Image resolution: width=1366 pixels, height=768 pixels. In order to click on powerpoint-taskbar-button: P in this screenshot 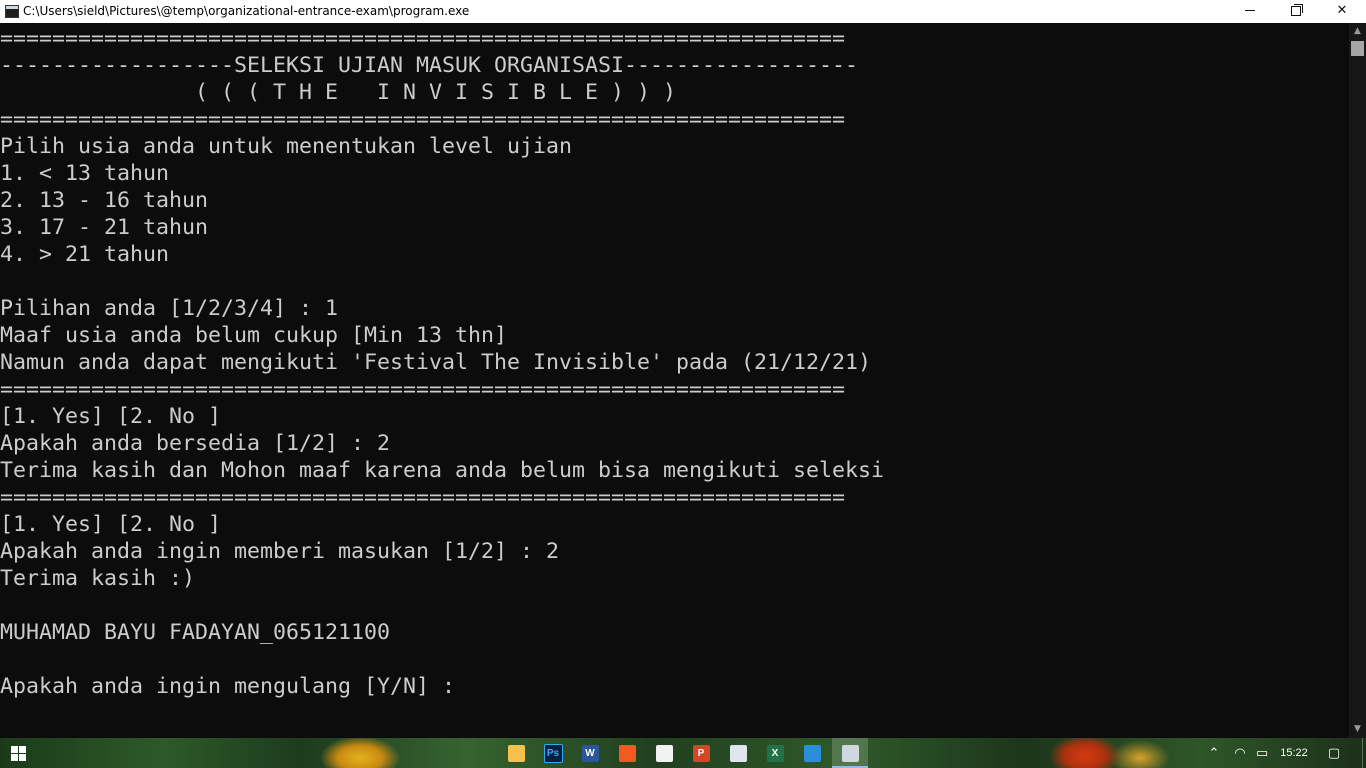, I will do `click(701, 753)`.